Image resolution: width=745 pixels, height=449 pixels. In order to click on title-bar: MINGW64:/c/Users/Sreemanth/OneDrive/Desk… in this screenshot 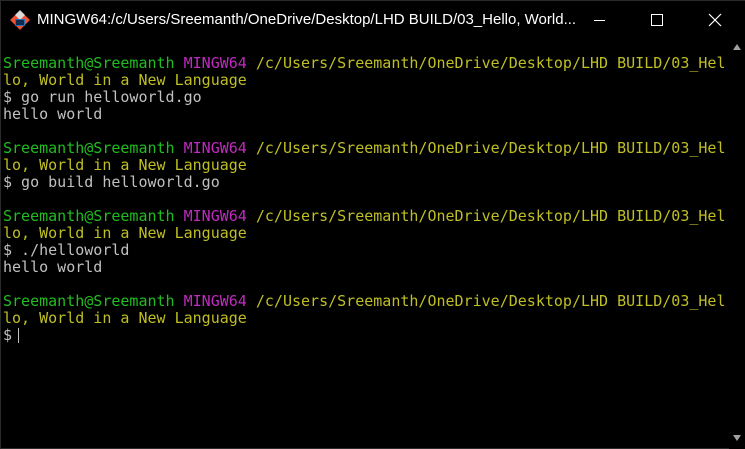, I will do `click(373, 19)`.